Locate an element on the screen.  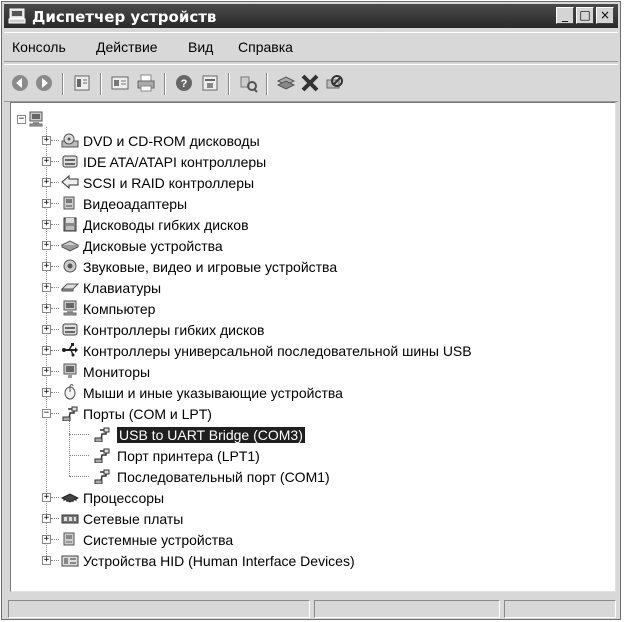
tree-device: USB to UART Bridge (COM3) is located at coordinates (313, 436).